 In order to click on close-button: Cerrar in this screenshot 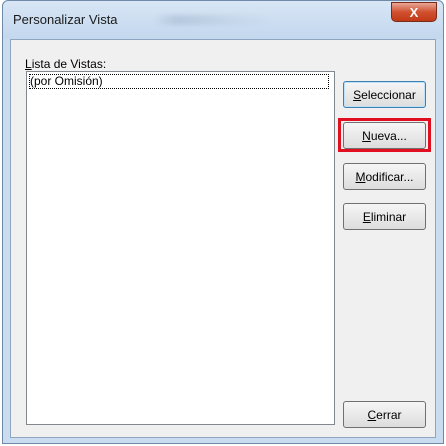, I will do `click(384, 414)`.